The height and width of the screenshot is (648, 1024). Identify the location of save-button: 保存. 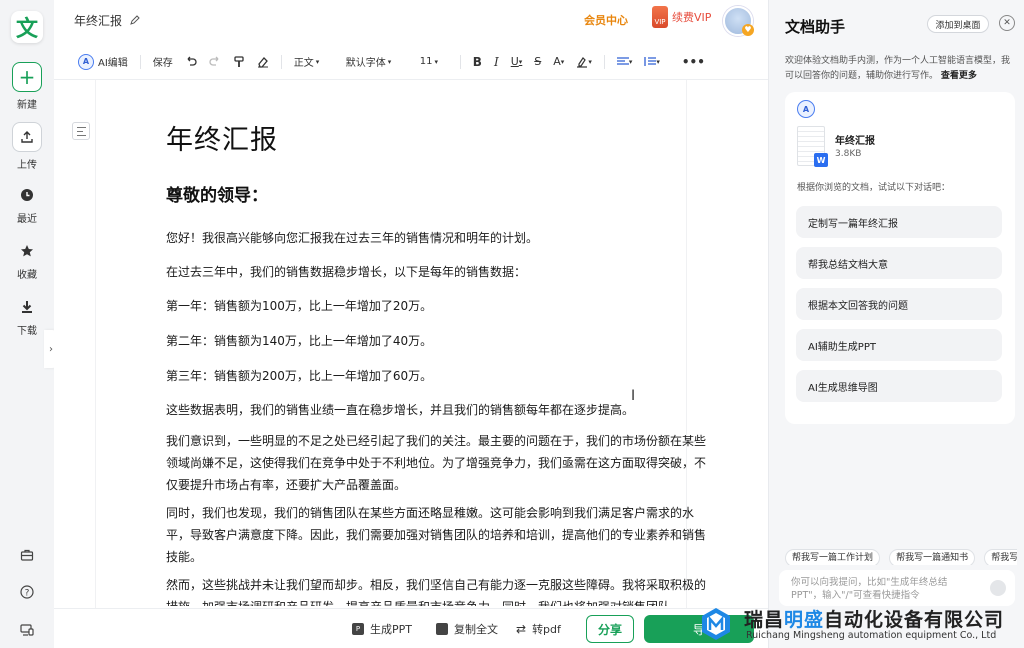
(163, 62).